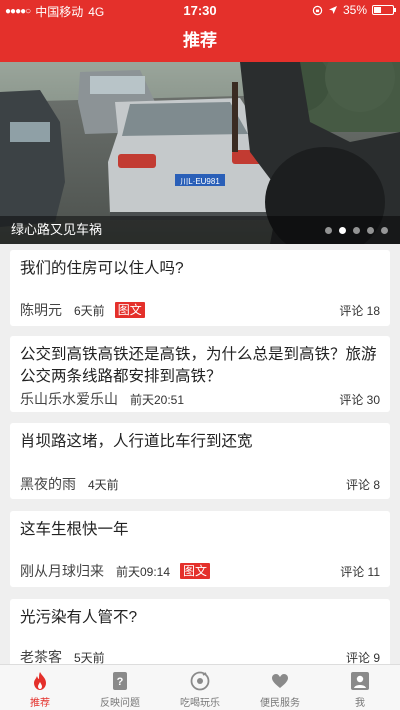  What do you see at coordinates (157, 399) in the screenshot?
I see `post-time: 前天20:51` at bounding box center [157, 399].